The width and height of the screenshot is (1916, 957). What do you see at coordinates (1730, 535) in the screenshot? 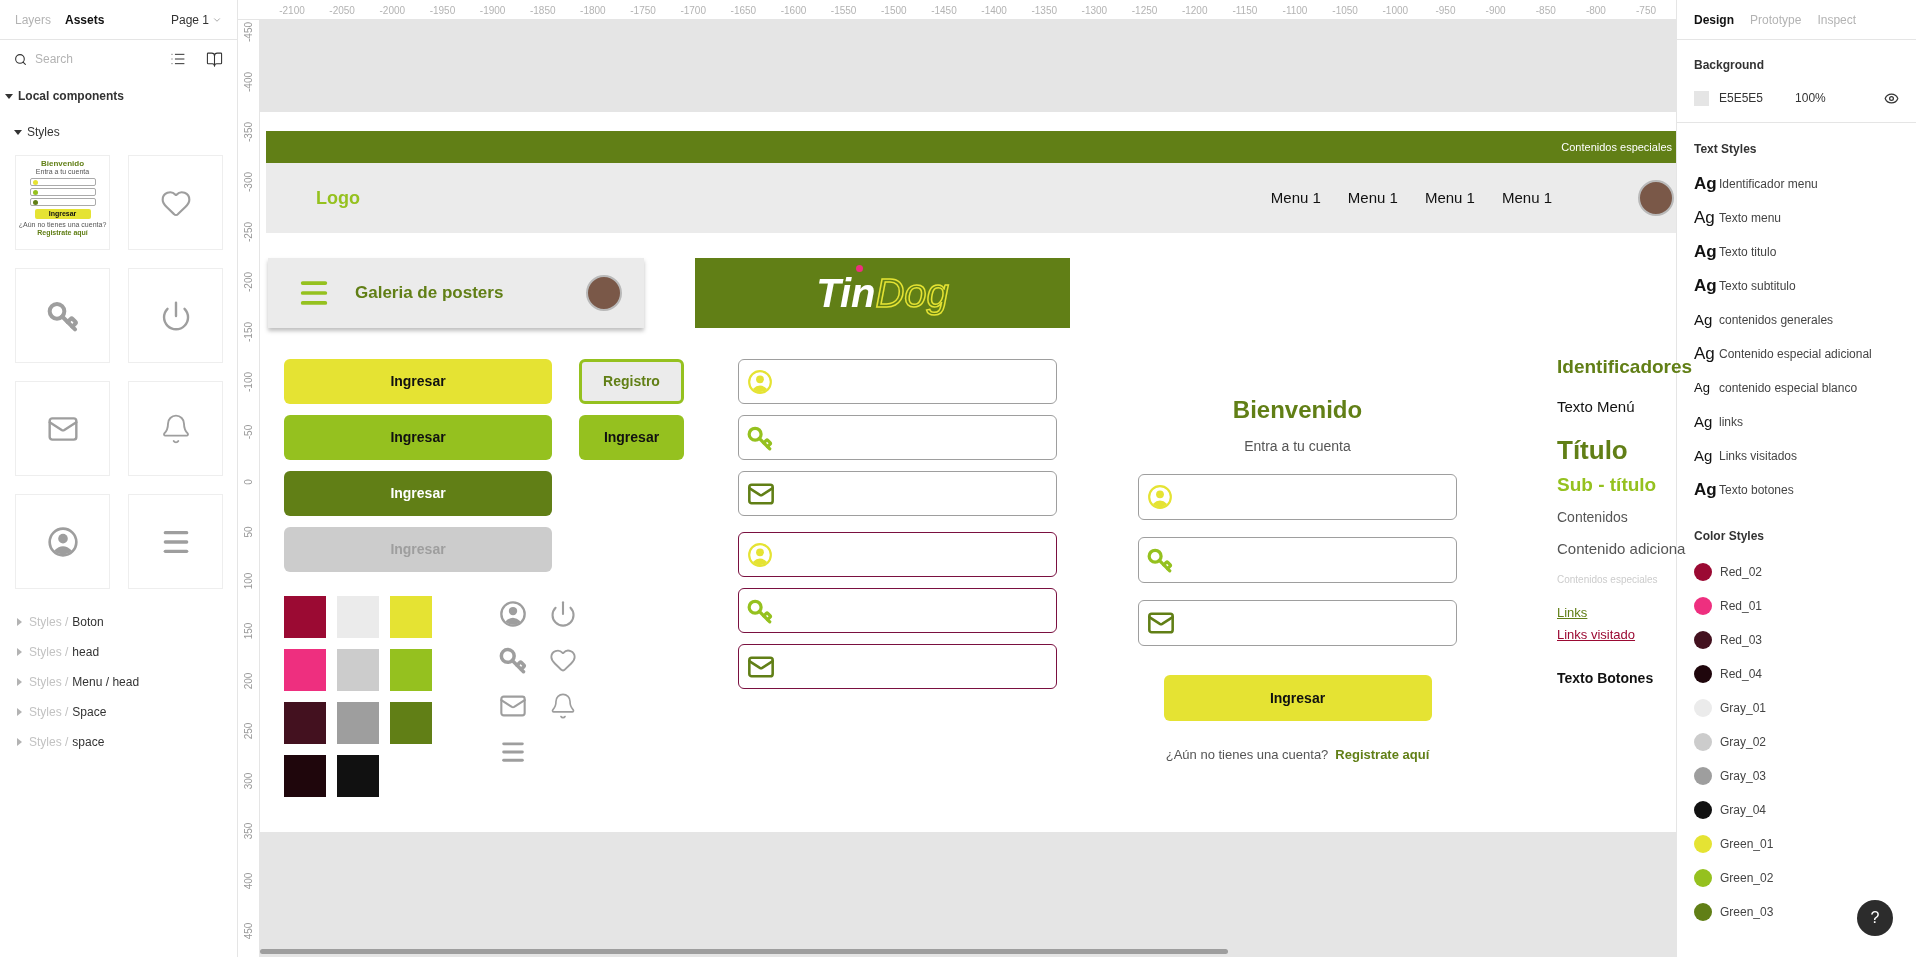
I see `section-title: Color Styles` at bounding box center [1730, 535].